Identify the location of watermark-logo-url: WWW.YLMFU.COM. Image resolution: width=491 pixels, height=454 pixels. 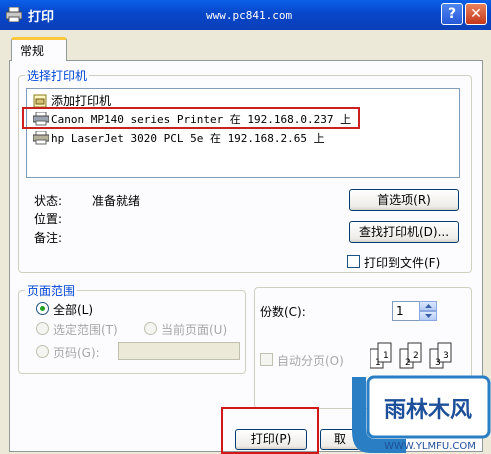
(430, 446).